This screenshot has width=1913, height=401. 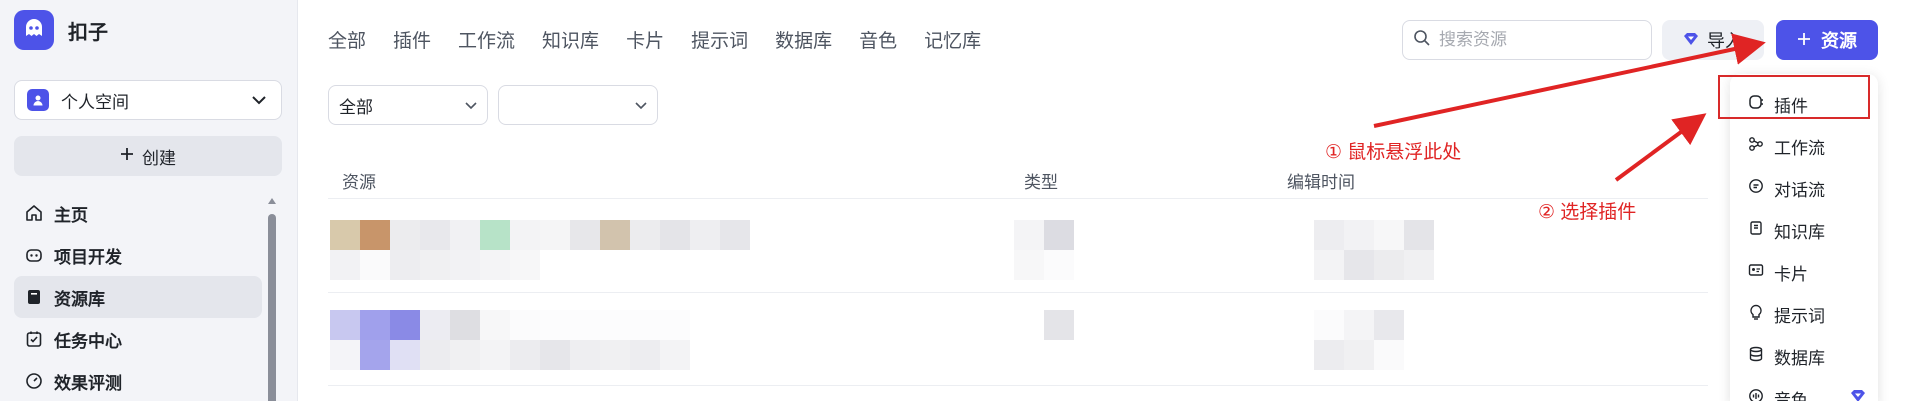 What do you see at coordinates (359, 182) in the screenshot?
I see `column-header-resource: 资源` at bounding box center [359, 182].